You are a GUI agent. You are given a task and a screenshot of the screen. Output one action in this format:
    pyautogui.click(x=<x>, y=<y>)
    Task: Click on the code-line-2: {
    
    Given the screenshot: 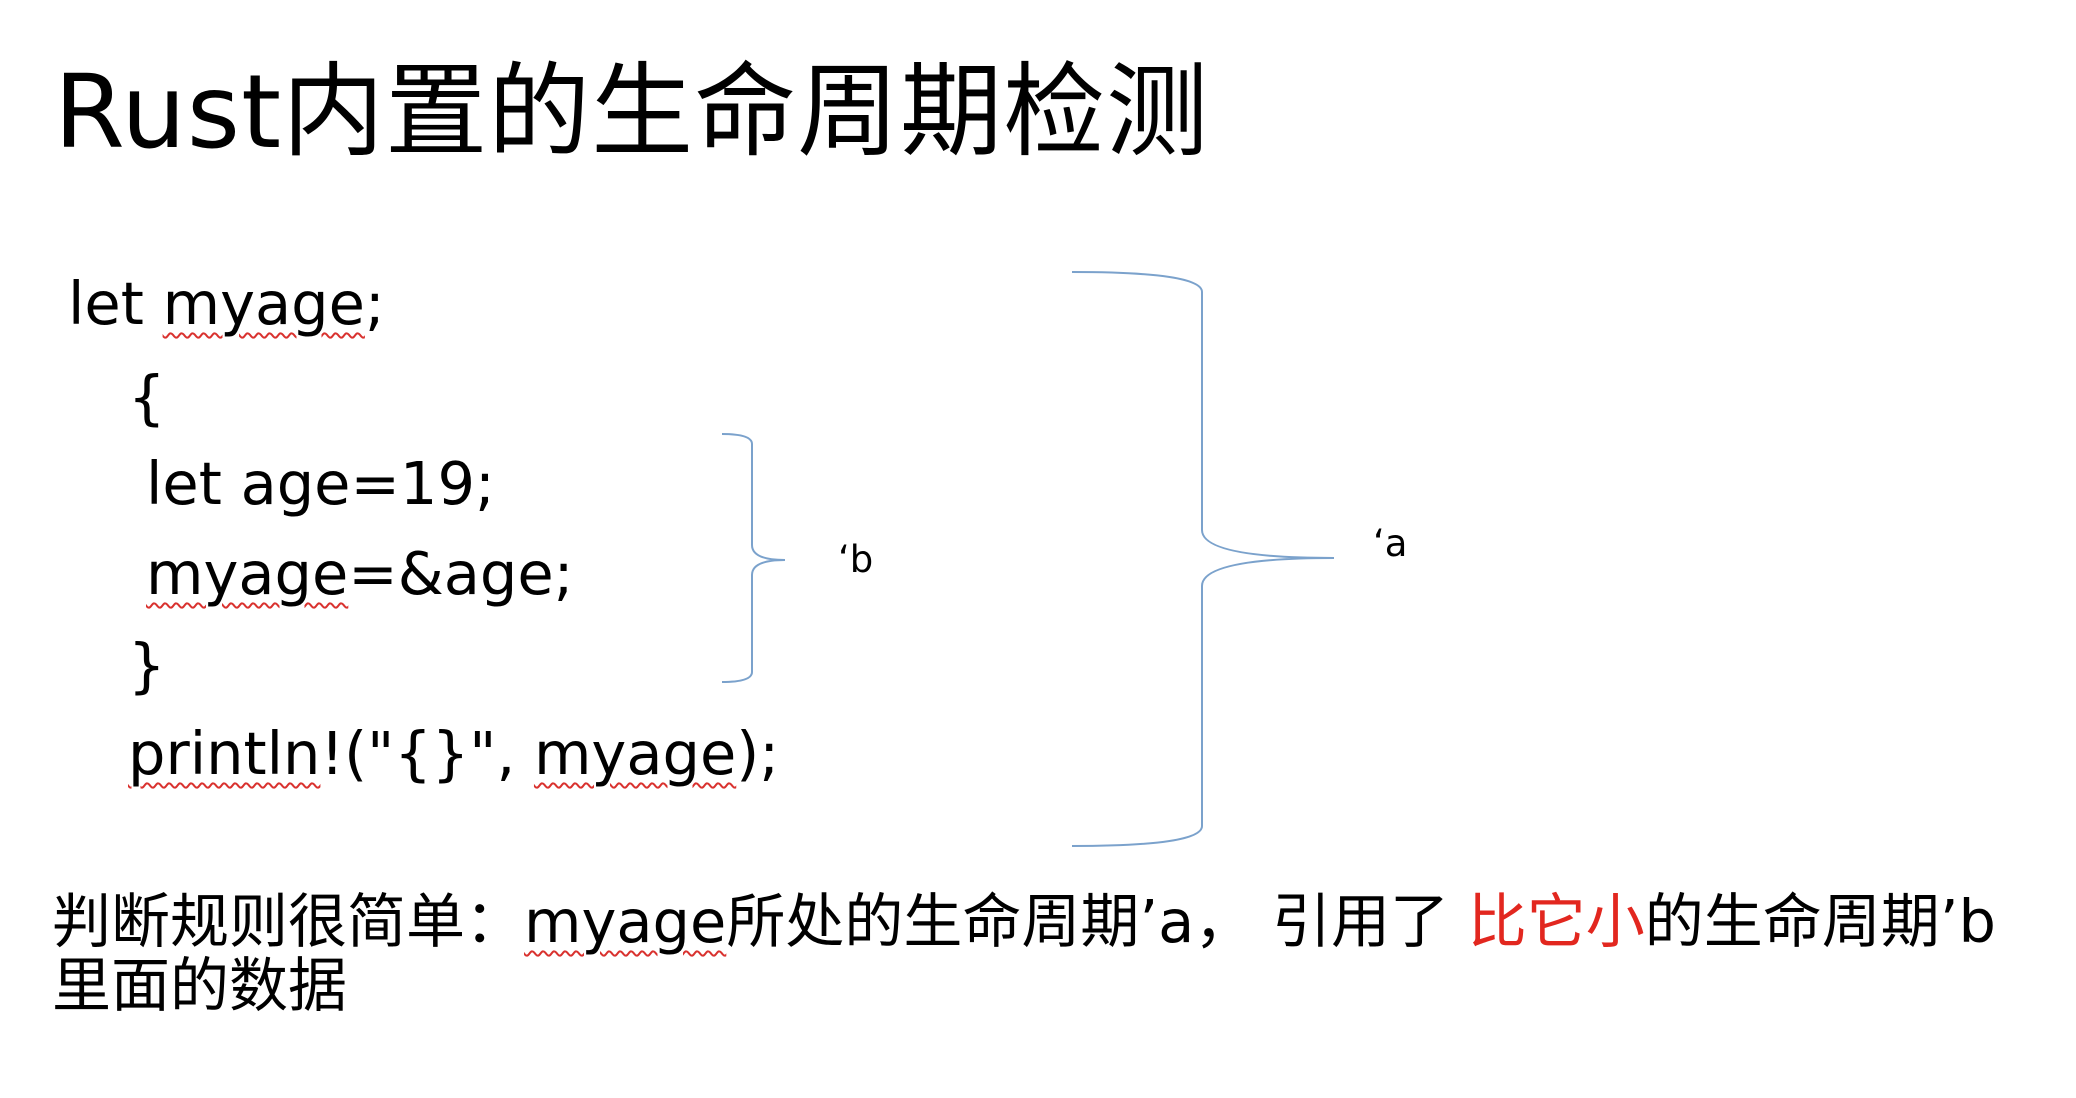 What is the action you would take?
    pyautogui.click(x=147, y=397)
    